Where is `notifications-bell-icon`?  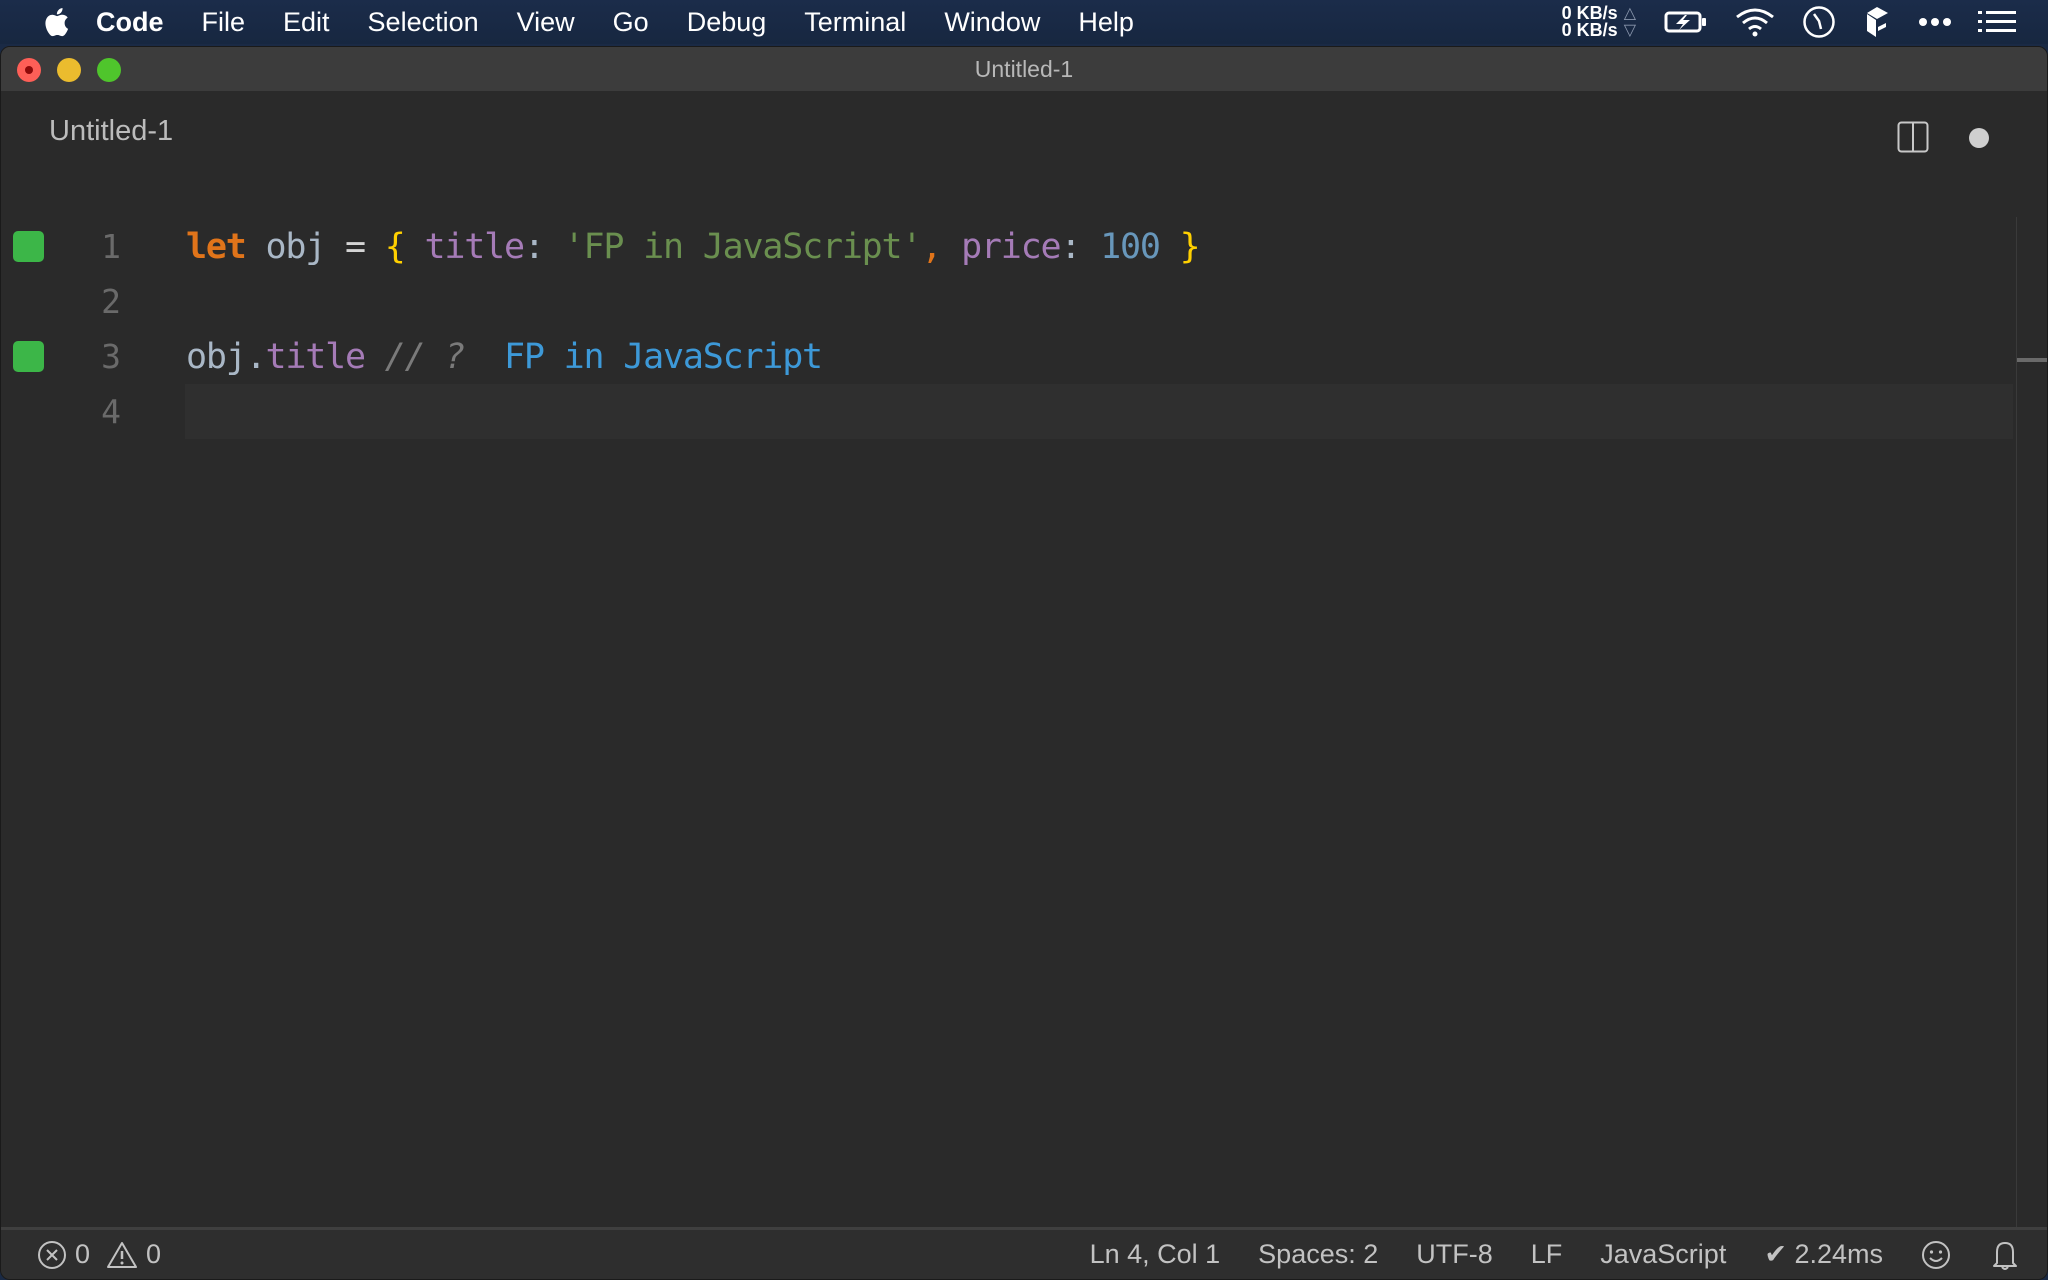
notifications-bell-icon is located at coordinates (2005, 1255).